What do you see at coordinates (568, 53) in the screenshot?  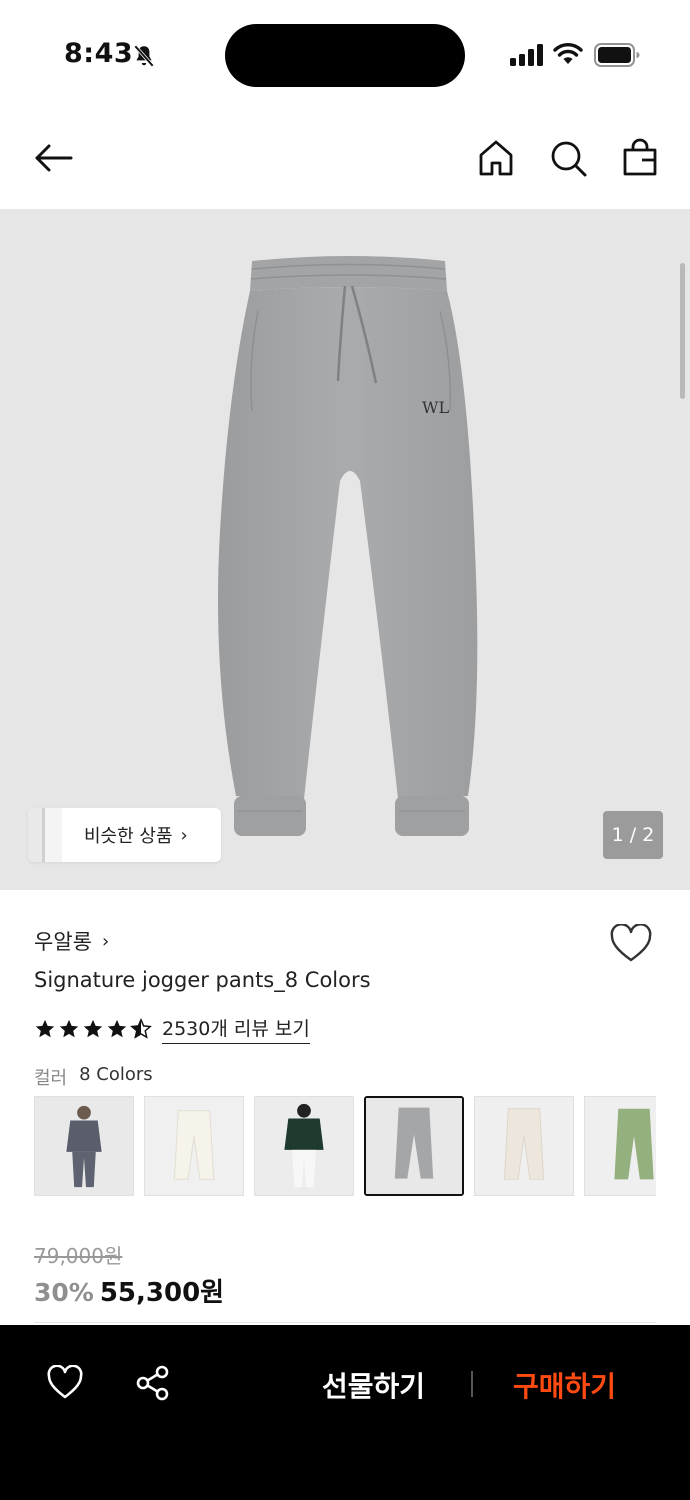 I see `wifi-icon` at bounding box center [568, 53].